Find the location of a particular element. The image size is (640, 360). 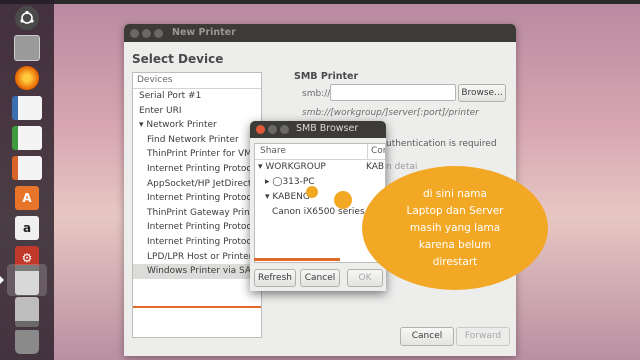

firefox-icon is located at coordinates (27, 78).